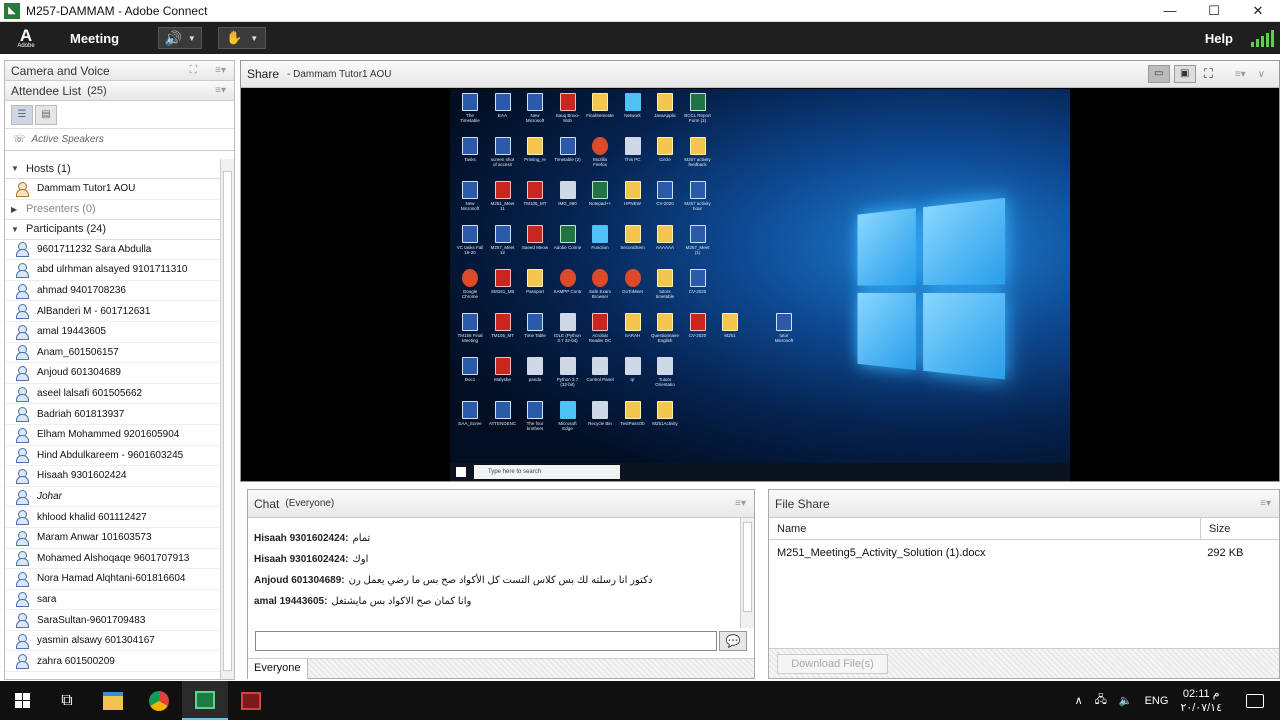  Describe the element at coordinates (486, 641) in the screenshot. I see `chat-input` at that location.